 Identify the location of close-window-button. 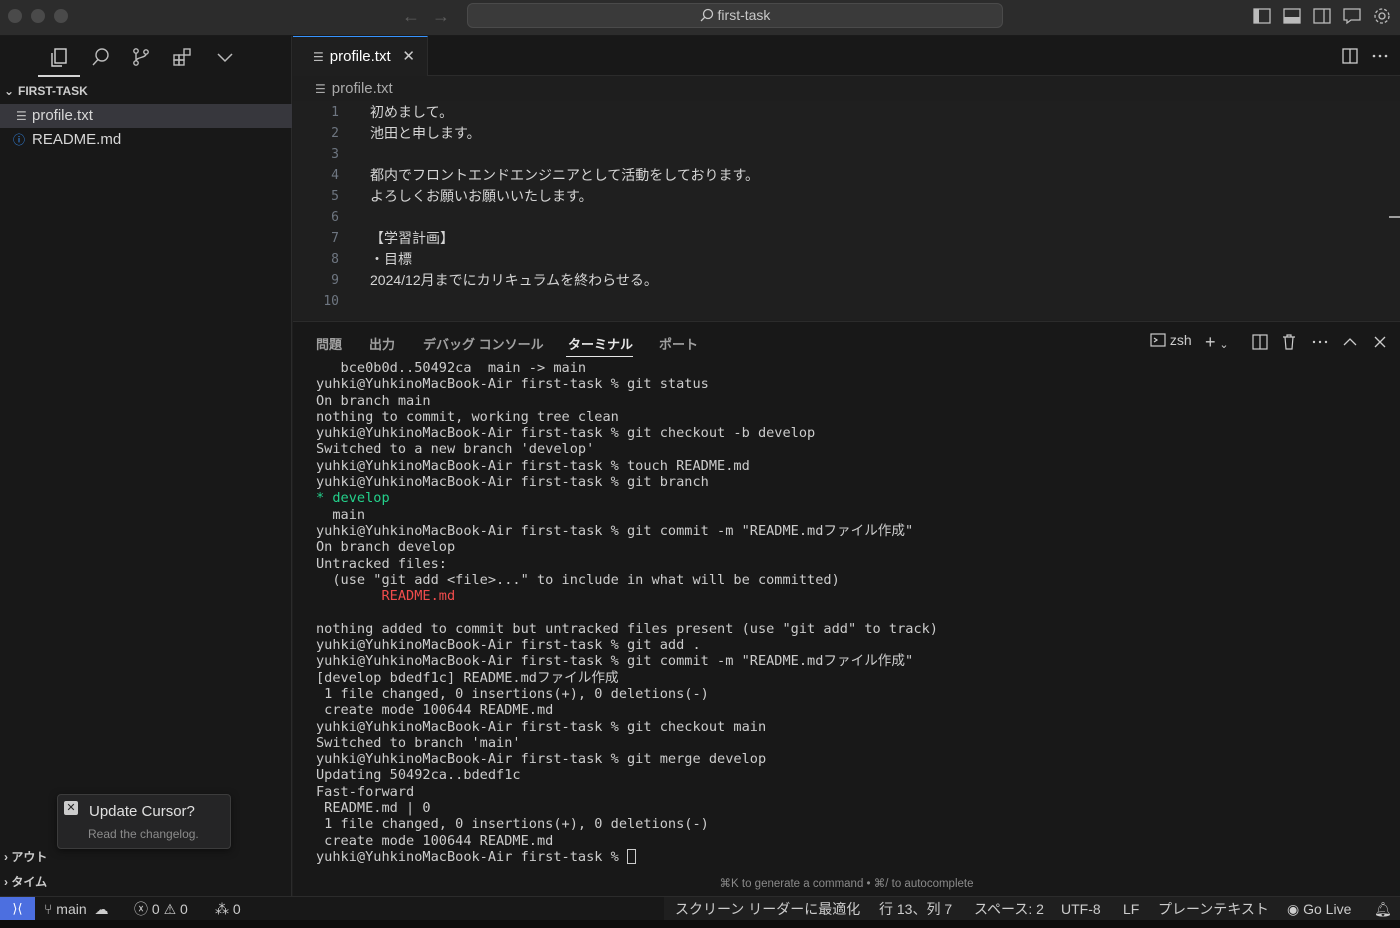
(15, 16).